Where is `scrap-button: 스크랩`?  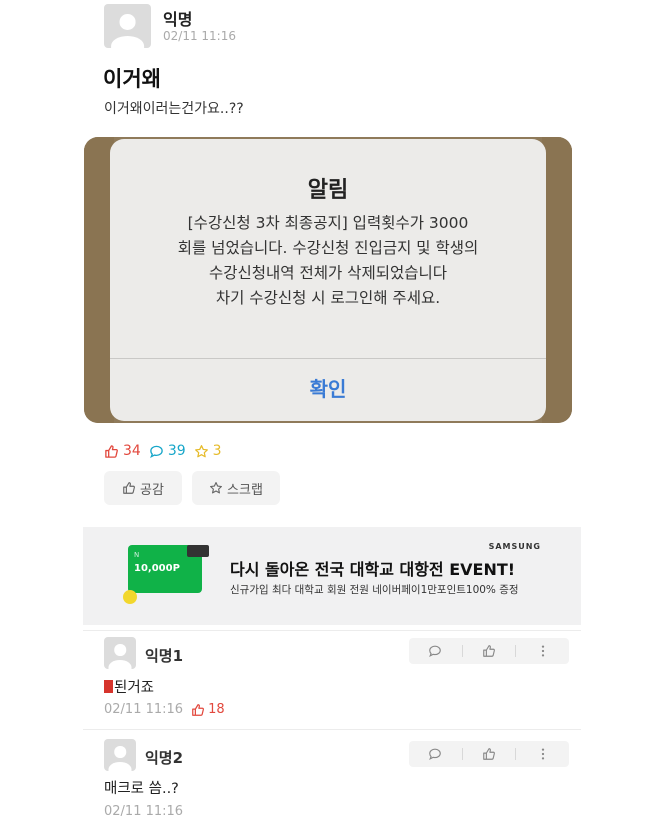 scrap-button: 스크랩 is located at coordinates (236, 488).